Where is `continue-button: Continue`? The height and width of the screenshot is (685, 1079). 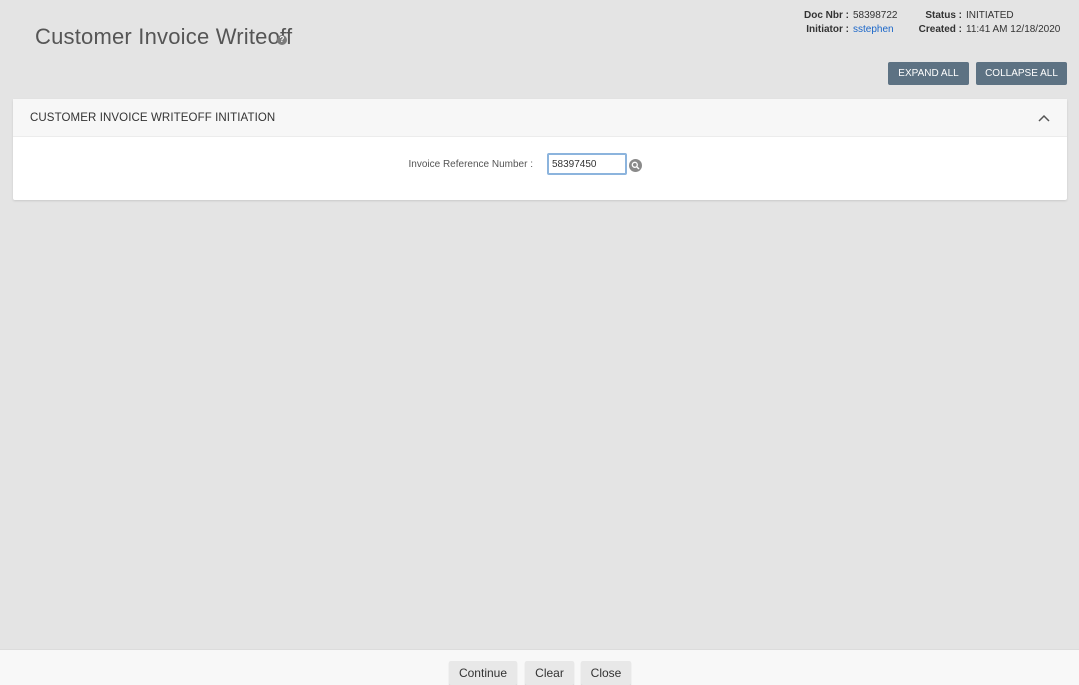 continue-button: Continue is located at coordinates (483, 673).